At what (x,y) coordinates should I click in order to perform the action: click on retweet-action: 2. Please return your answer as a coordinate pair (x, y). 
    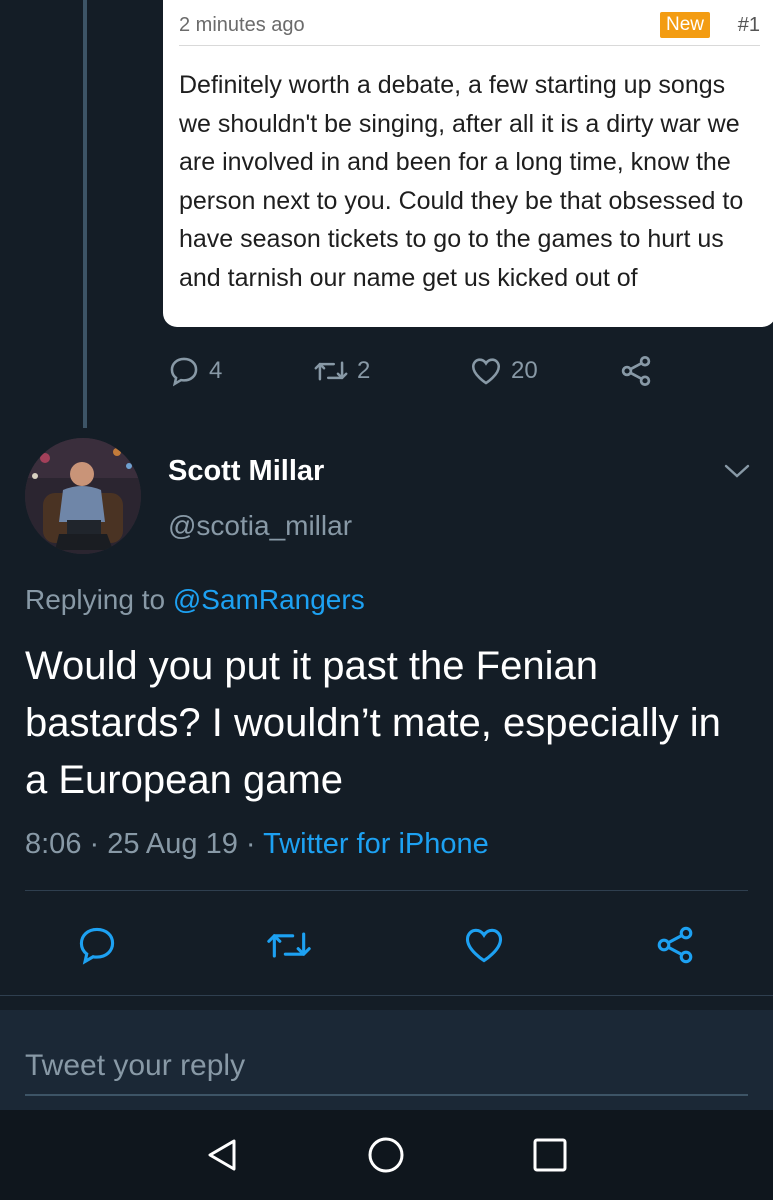
    Looking at the image, I should click on (341, 371).